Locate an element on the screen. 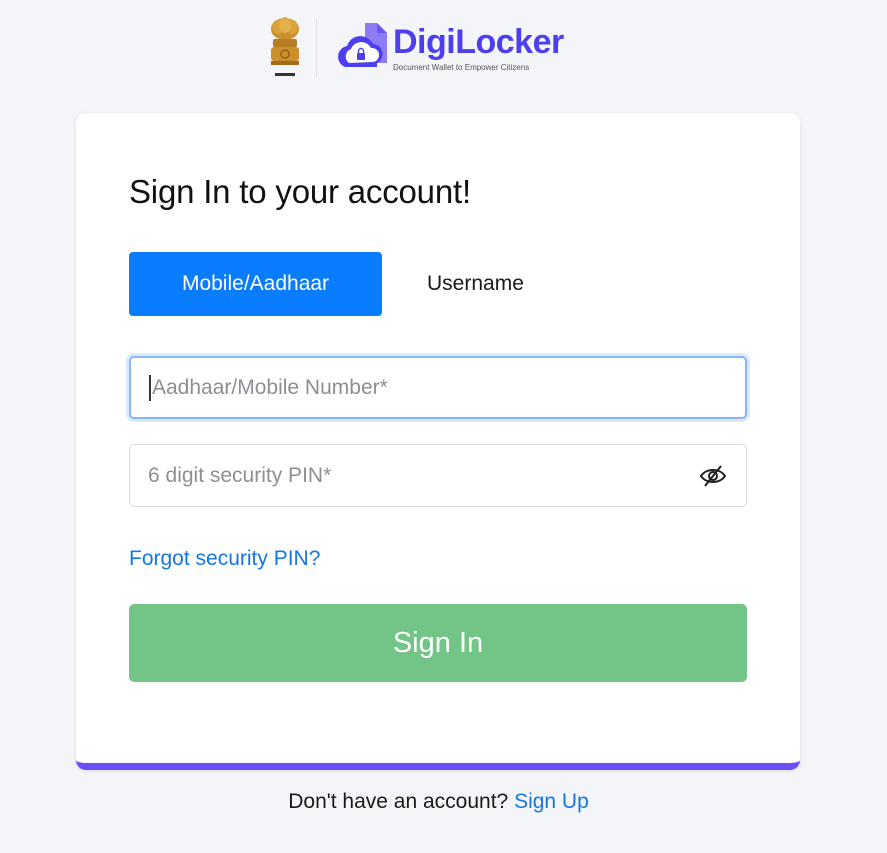  mobile-aadhaar-input is located at coordinates (439, 387).